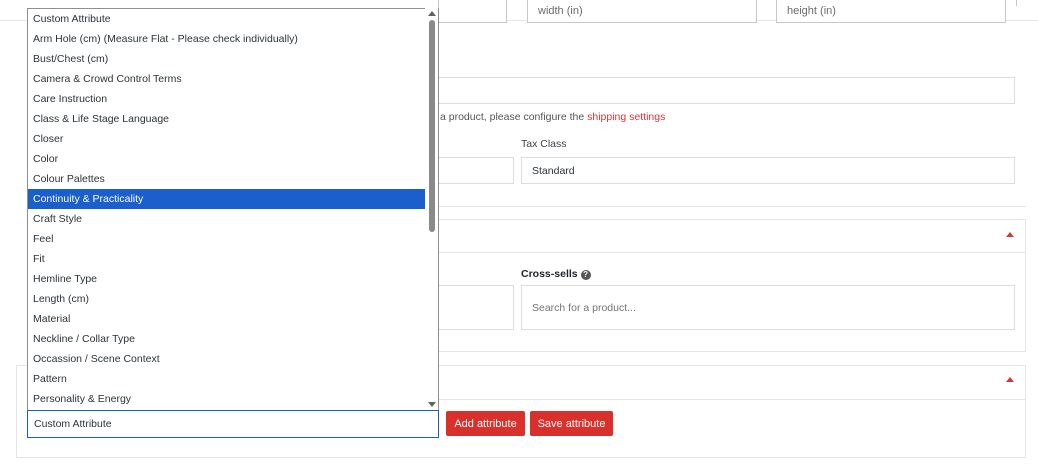  What do you see at coordinates (227, 139) in the screenshot?
I see `attribute-option: Closer` at bounding box center [227, 139].